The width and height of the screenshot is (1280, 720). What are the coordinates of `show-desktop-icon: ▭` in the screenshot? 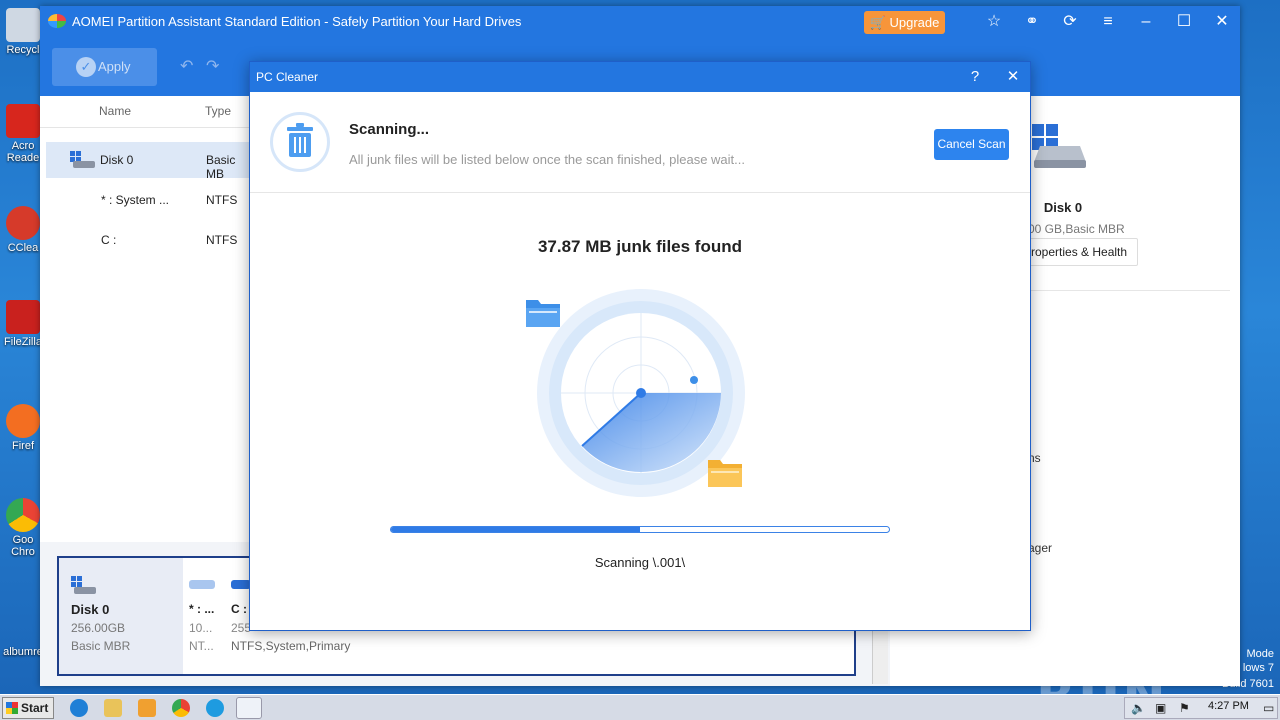 It's located at (1268, 708).